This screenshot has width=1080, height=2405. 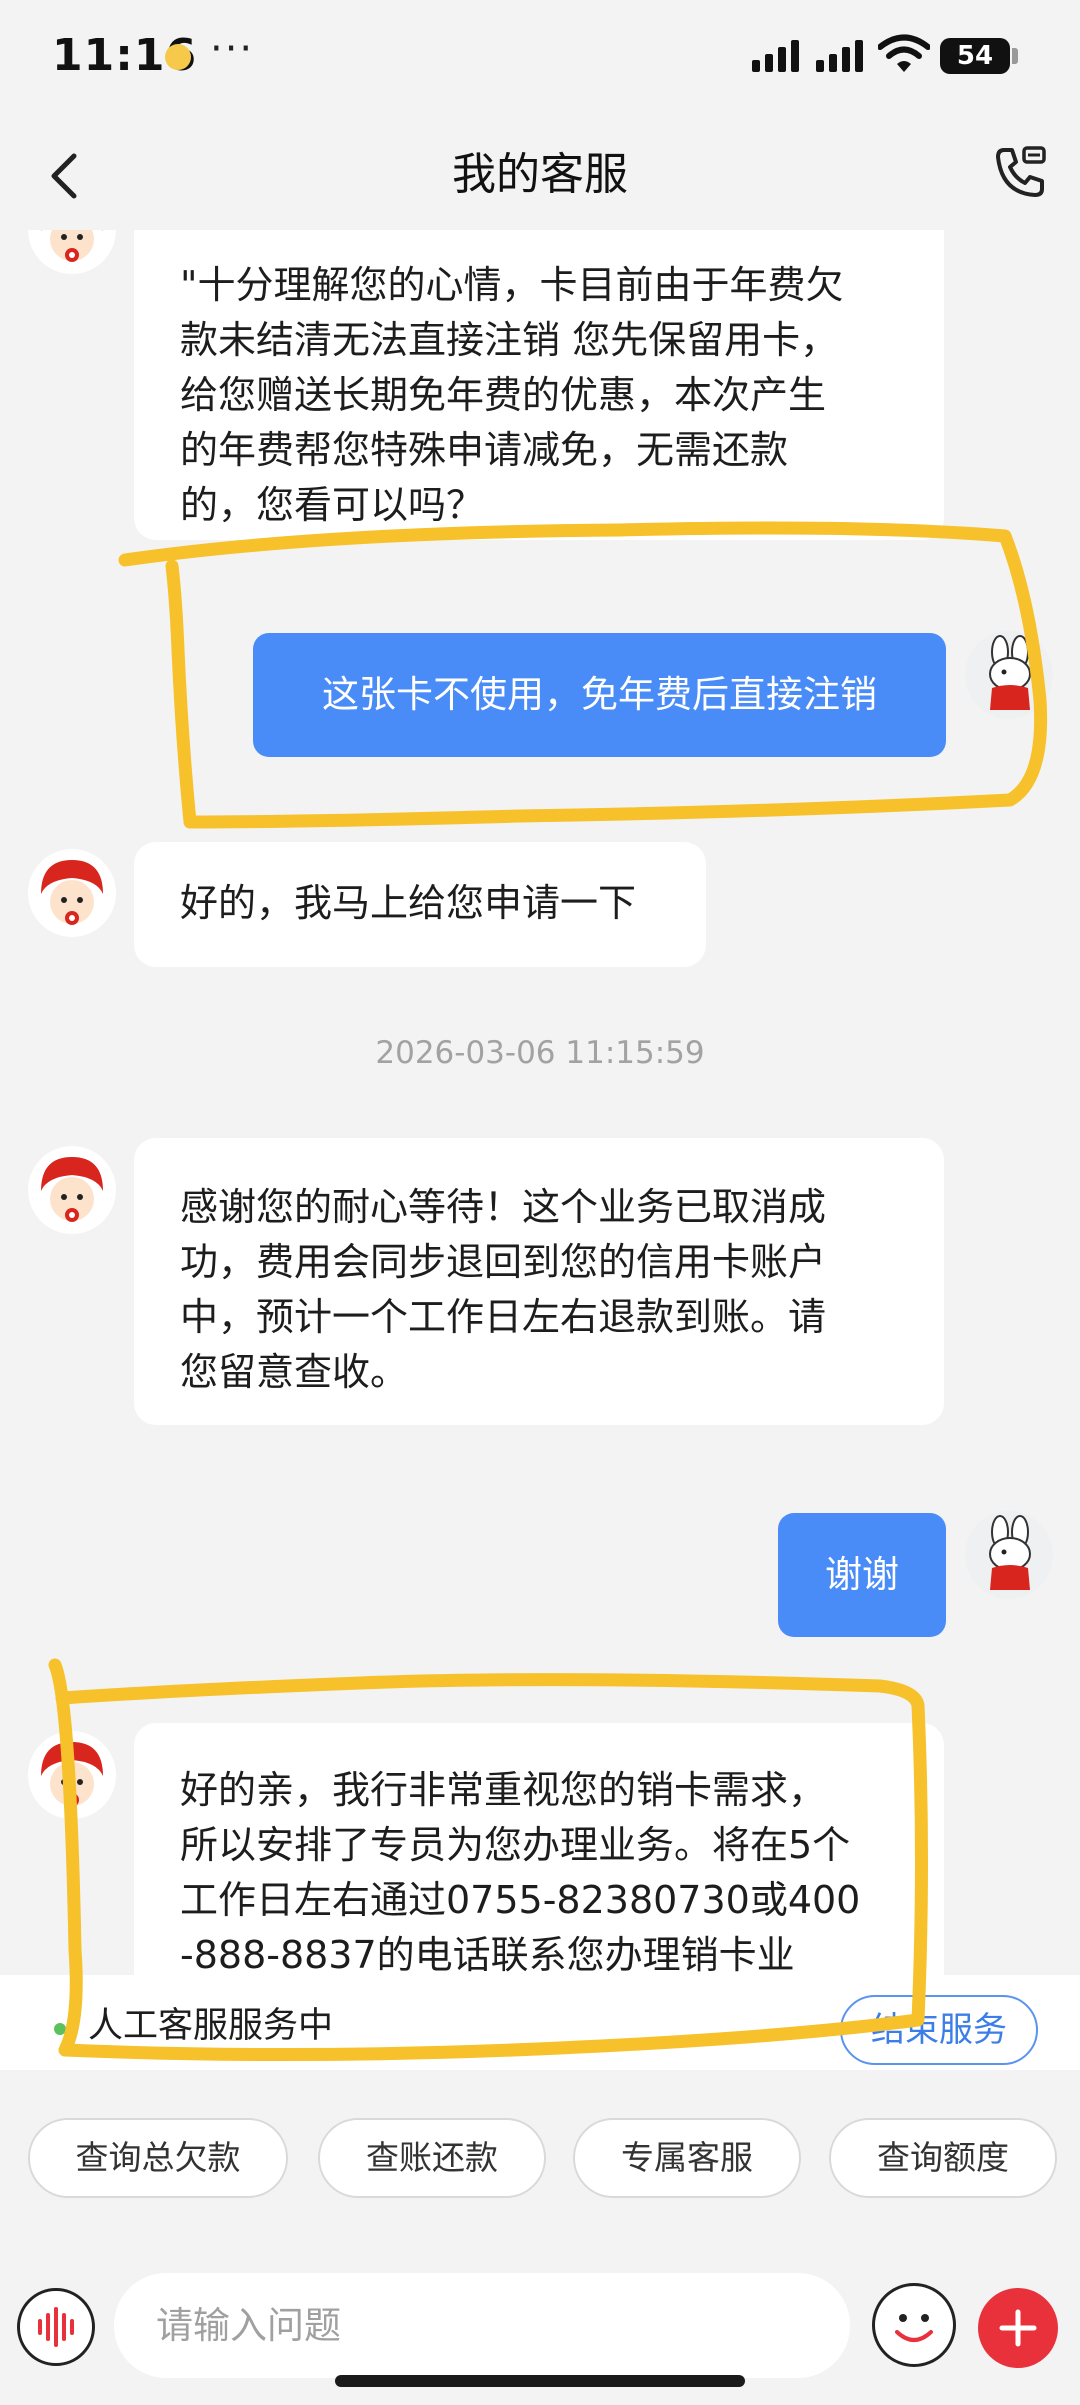 I want to click on smiley-icon, so click(x=914, y=2328).